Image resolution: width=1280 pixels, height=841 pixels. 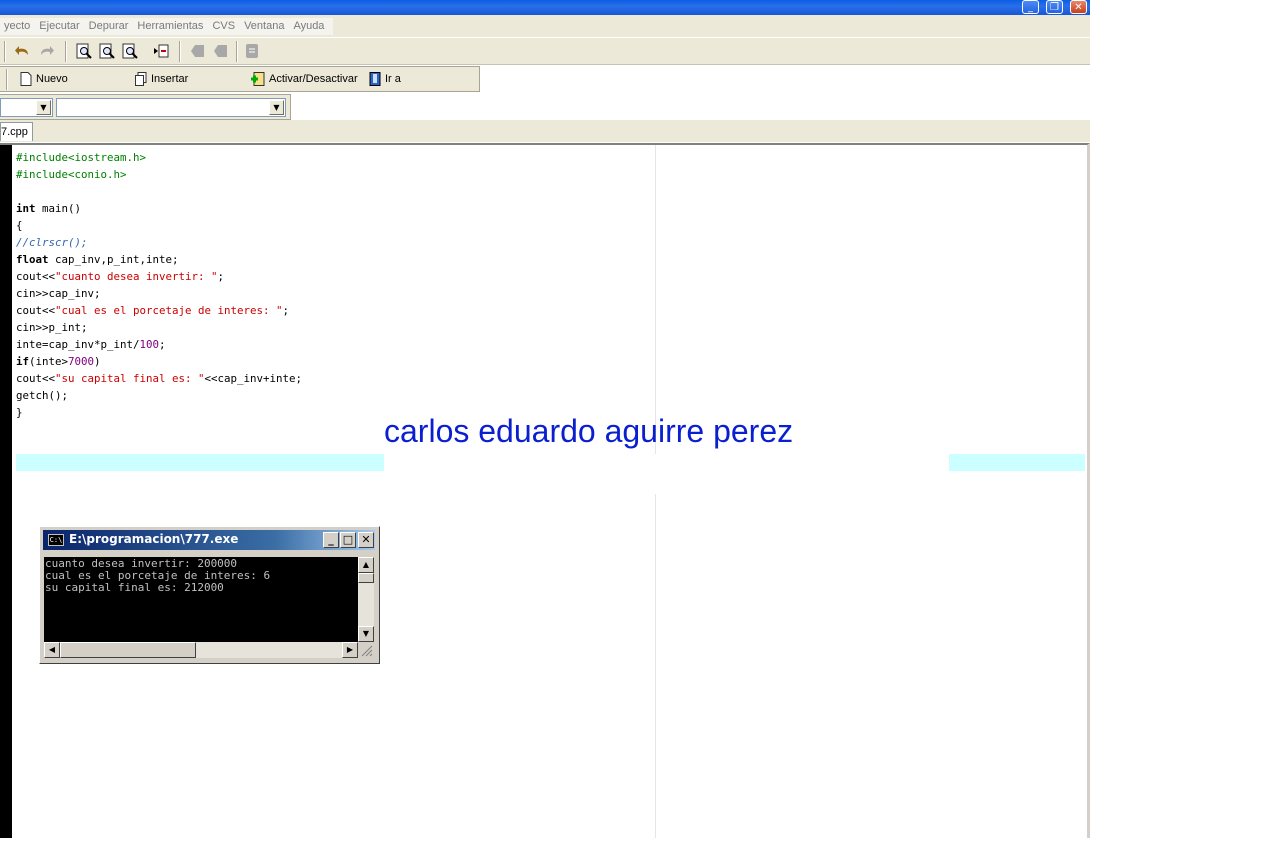 What do you see at coordinates (52, 79) in the screenshot?
I see `new-button-label: Nuevo` at bounding box center [52, 79].